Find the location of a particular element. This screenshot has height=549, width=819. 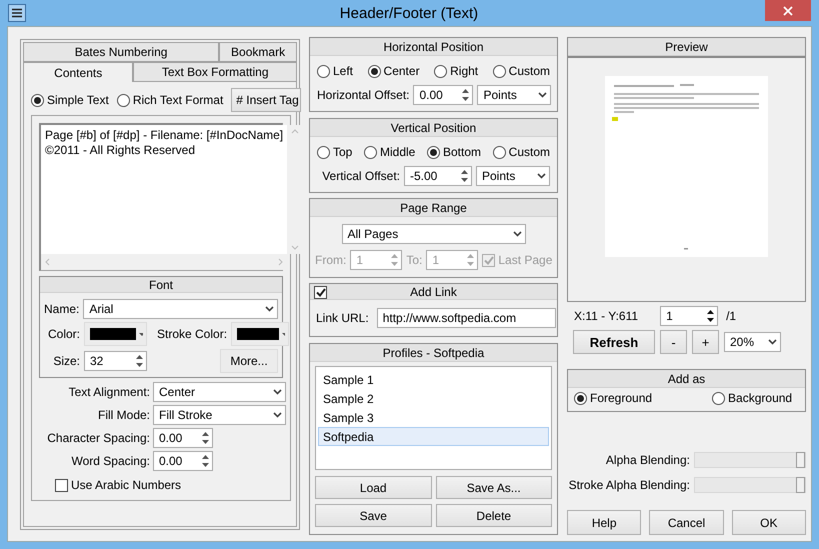

radio-option: Foreground is located at coordinates (613, 398).